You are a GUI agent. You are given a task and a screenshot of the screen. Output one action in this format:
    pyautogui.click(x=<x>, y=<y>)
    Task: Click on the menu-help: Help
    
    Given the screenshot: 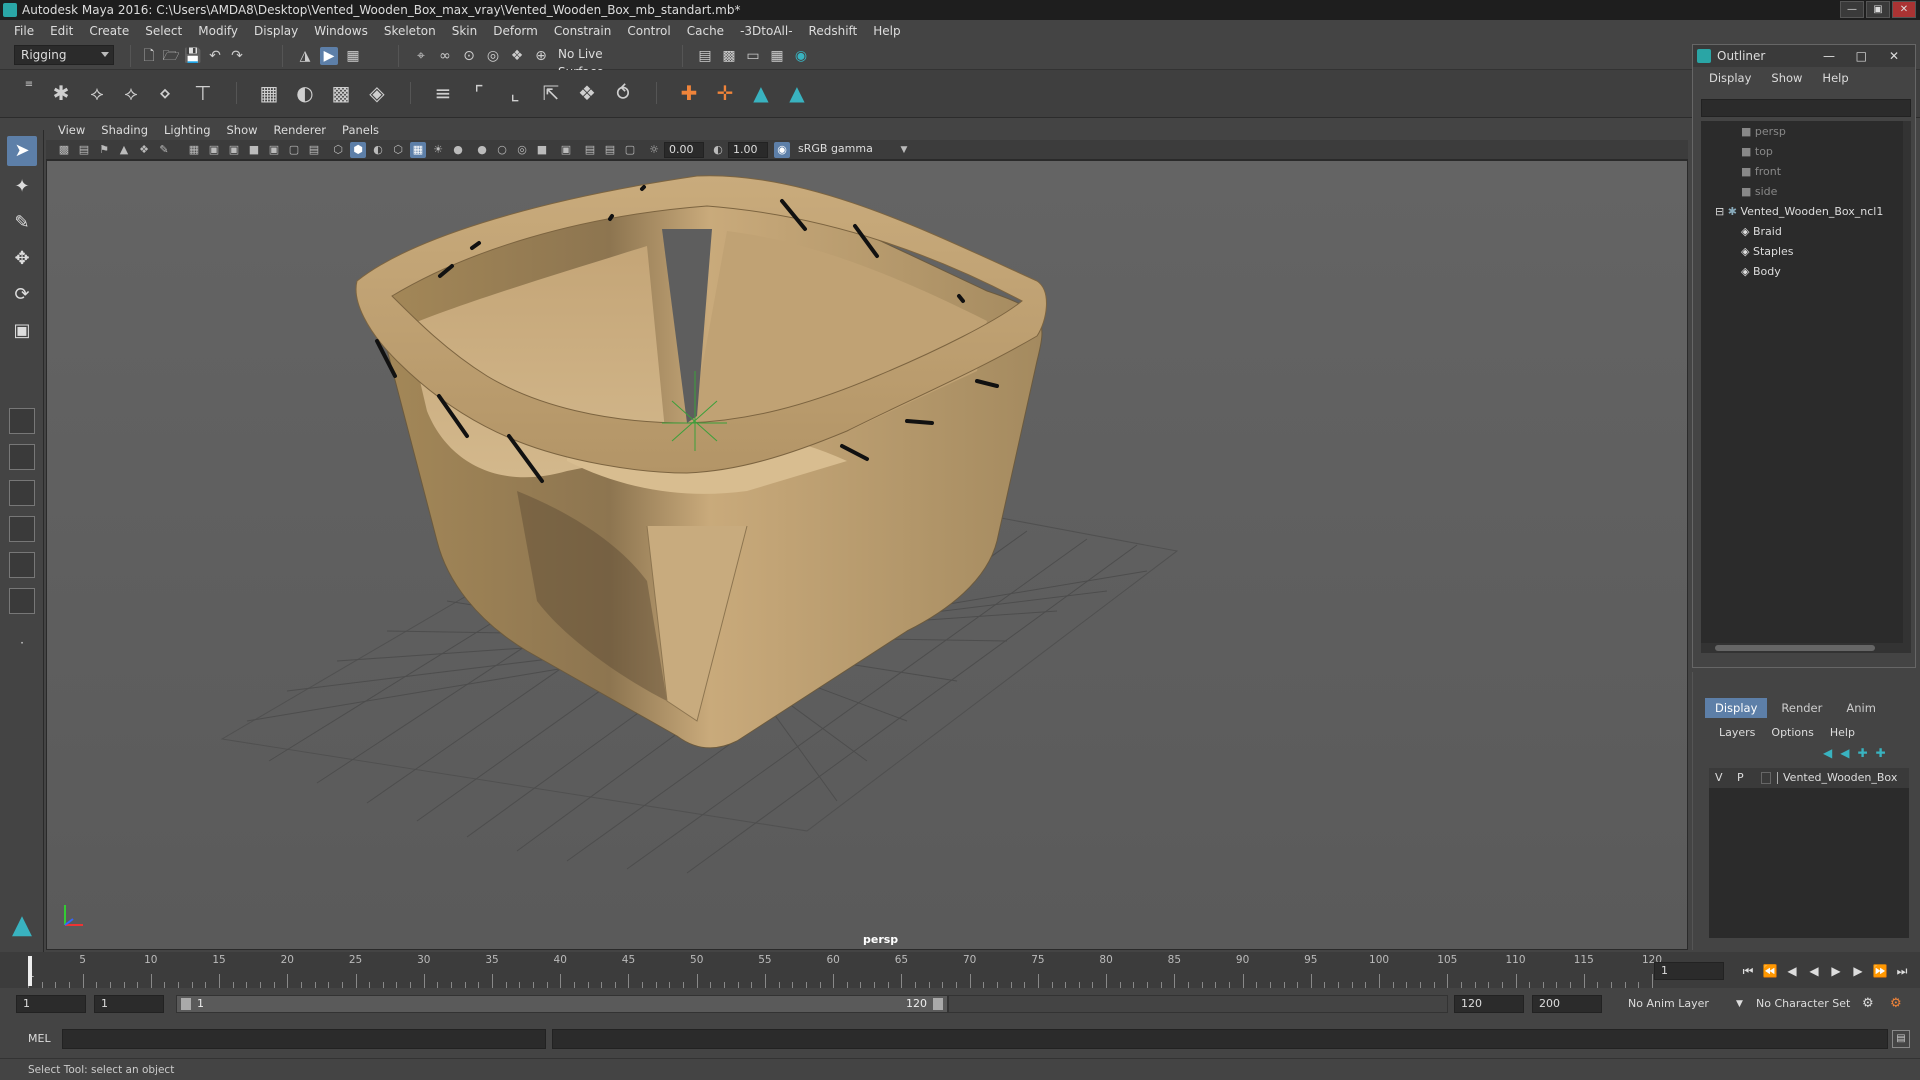 What is the action you would take?
    pyautogui.click(x=886, y=31)
    